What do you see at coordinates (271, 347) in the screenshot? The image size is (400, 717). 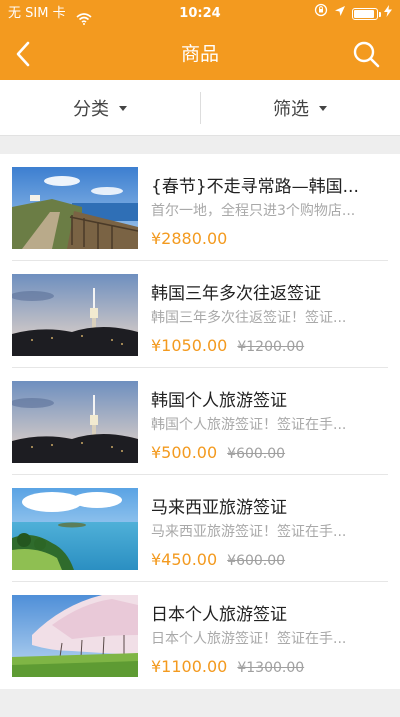 I see `original-price: ¥1200.00` at bounding box center [271, 347].